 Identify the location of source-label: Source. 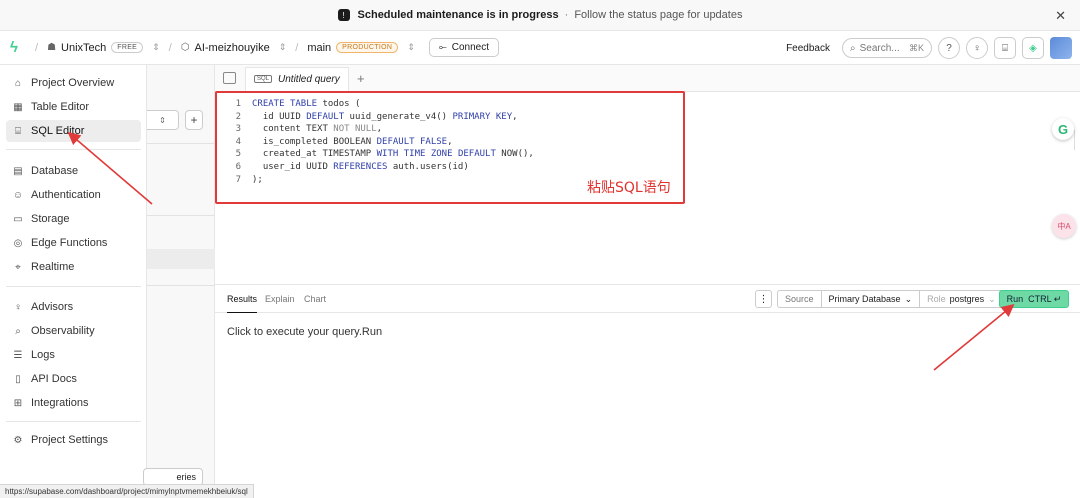
(799, 299).